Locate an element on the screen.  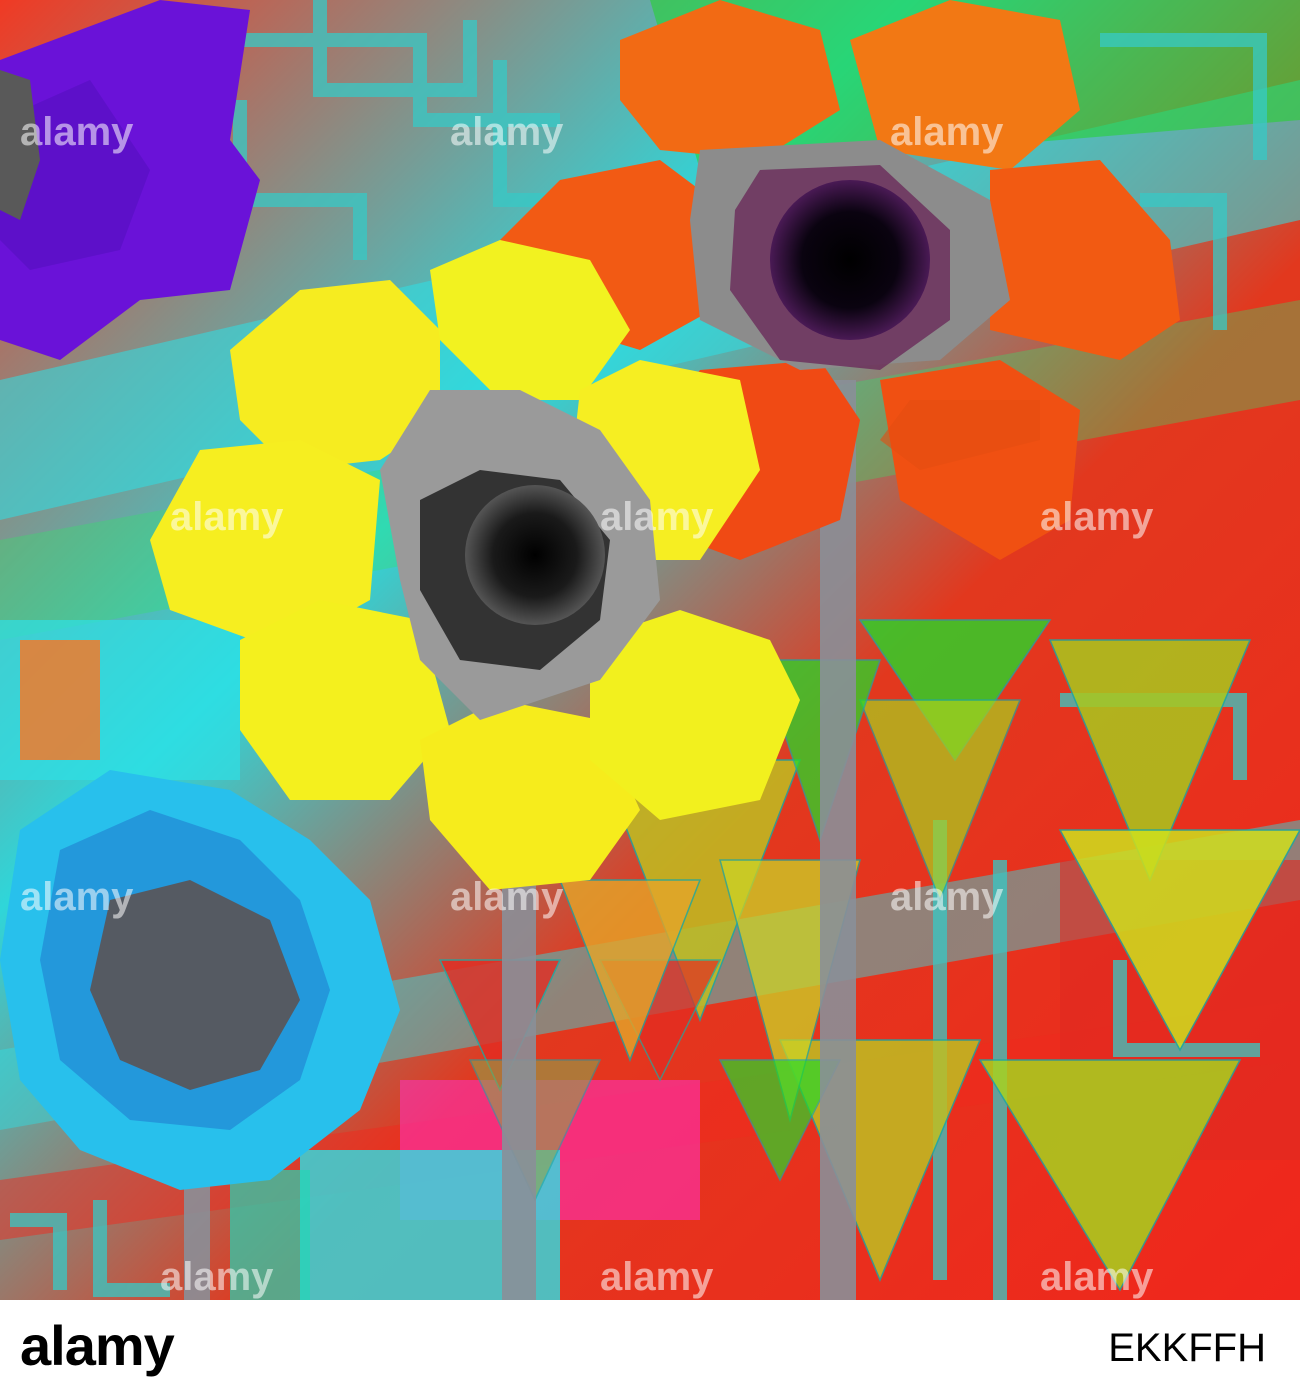
image-id-label: EKKFFH is located at coordinates (1187, 1348).